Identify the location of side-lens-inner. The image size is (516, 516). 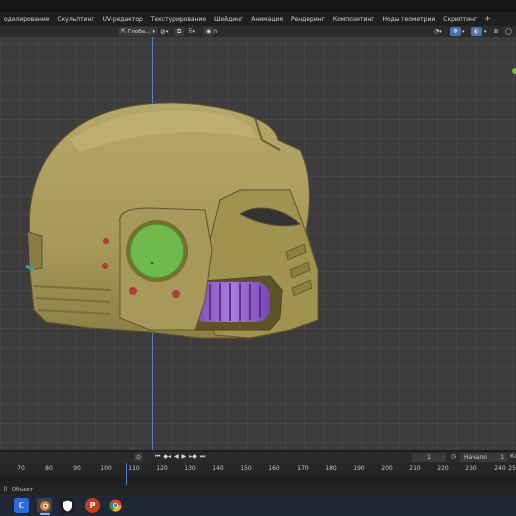
(157, 251).